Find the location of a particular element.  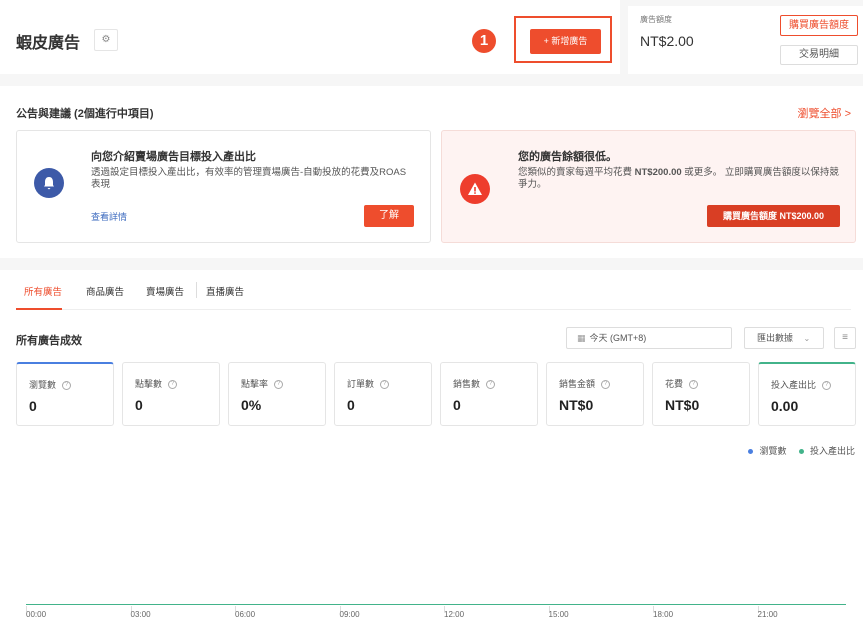

metric-card-spend: 花費? NT$0 is located at coordinates (701, 394).